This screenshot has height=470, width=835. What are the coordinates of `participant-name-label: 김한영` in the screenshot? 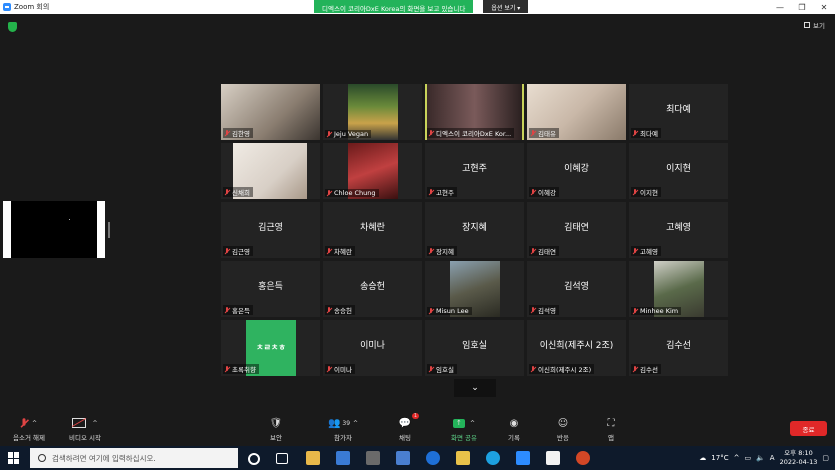 It's located at (238, 133).